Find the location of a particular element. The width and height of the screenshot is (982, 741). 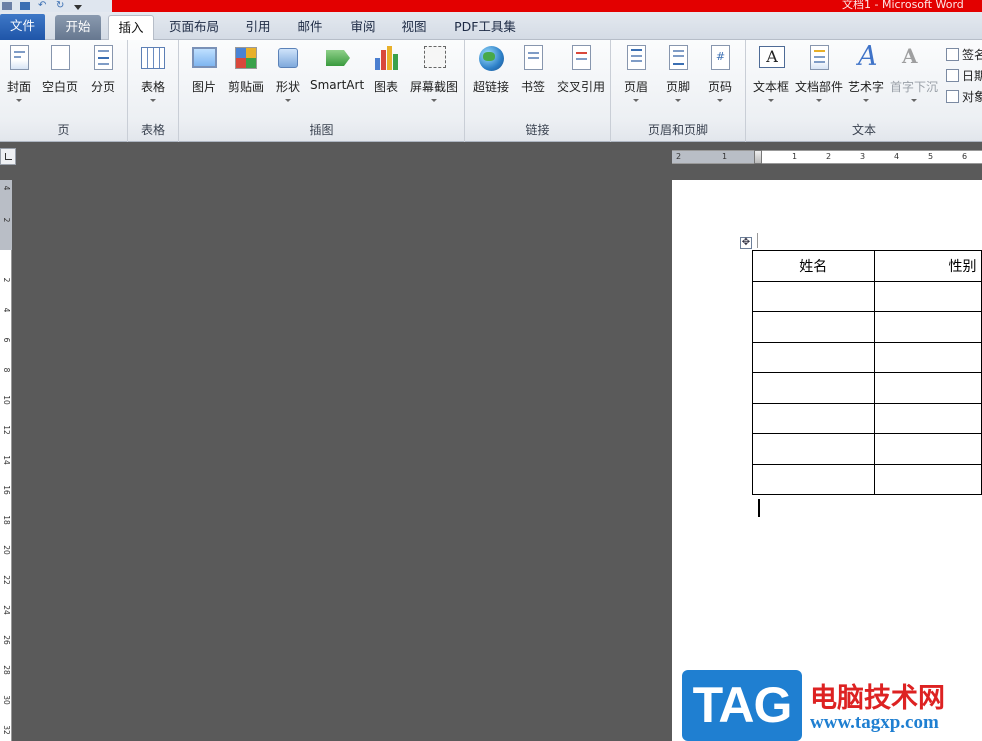

date-time-button: 日期和时间 is located at coordinates (964, 75).